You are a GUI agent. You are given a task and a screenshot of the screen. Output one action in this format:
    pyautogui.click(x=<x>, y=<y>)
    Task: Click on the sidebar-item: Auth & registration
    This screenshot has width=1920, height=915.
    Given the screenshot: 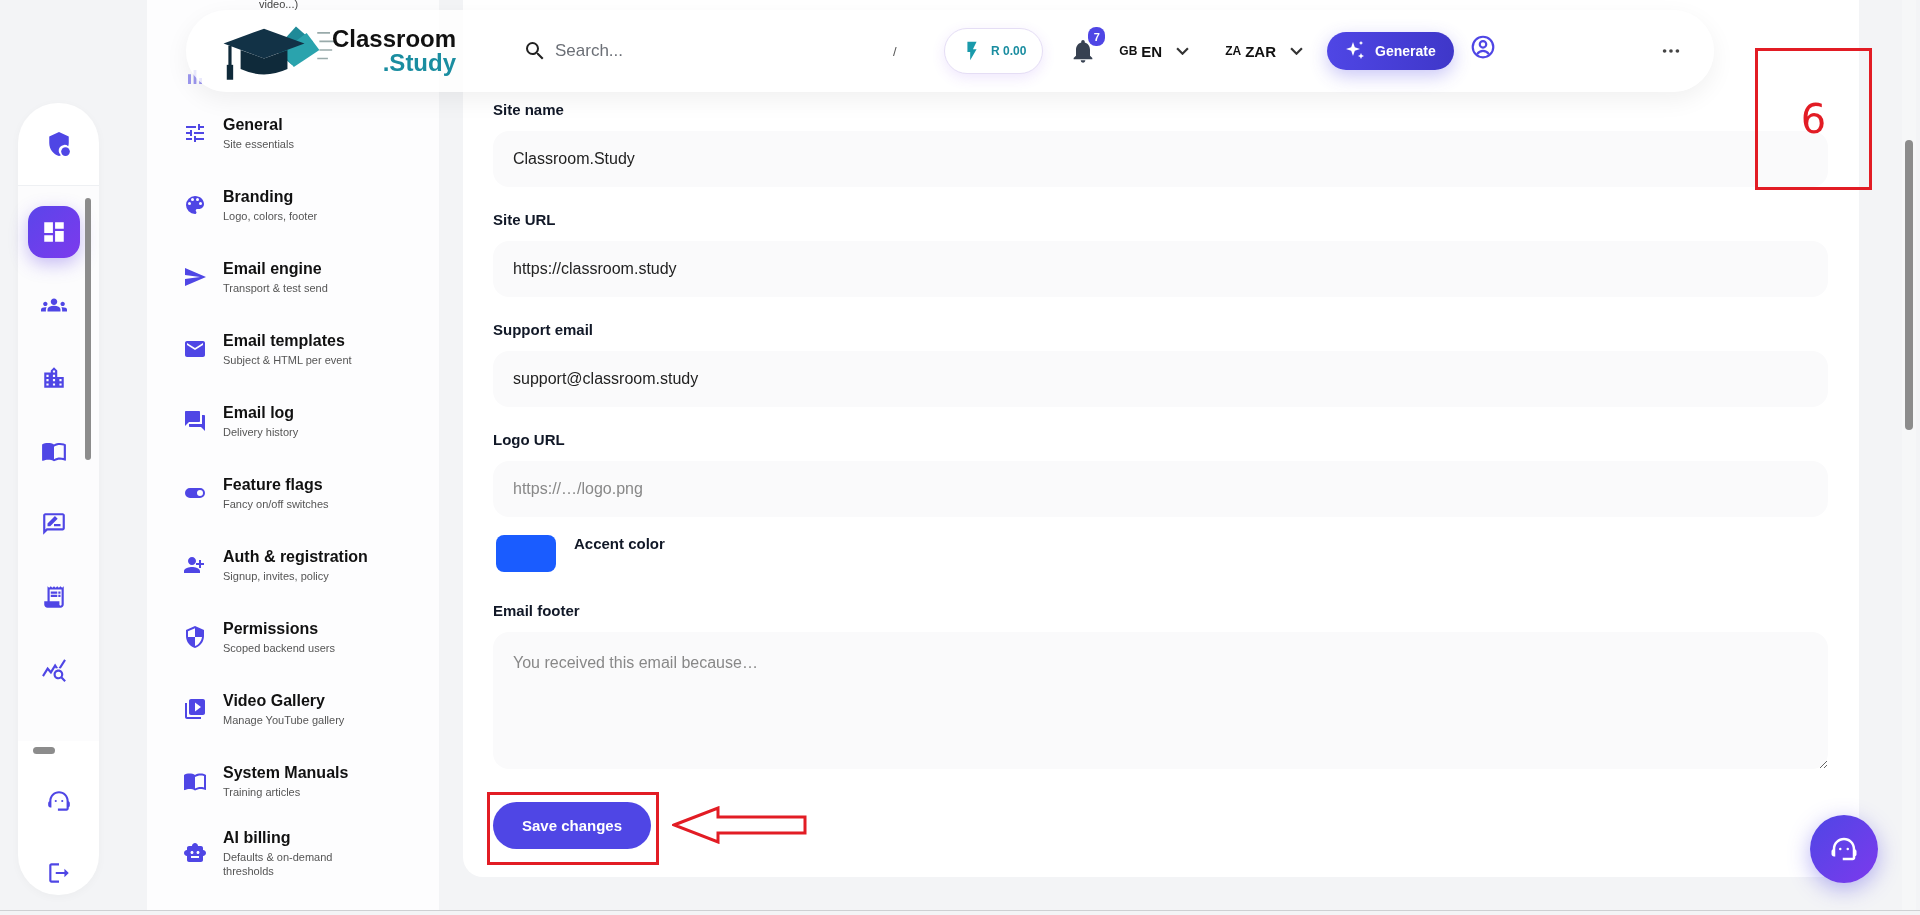 What is the action you would take?
    pyautogui.click(x=295, y=556)
    